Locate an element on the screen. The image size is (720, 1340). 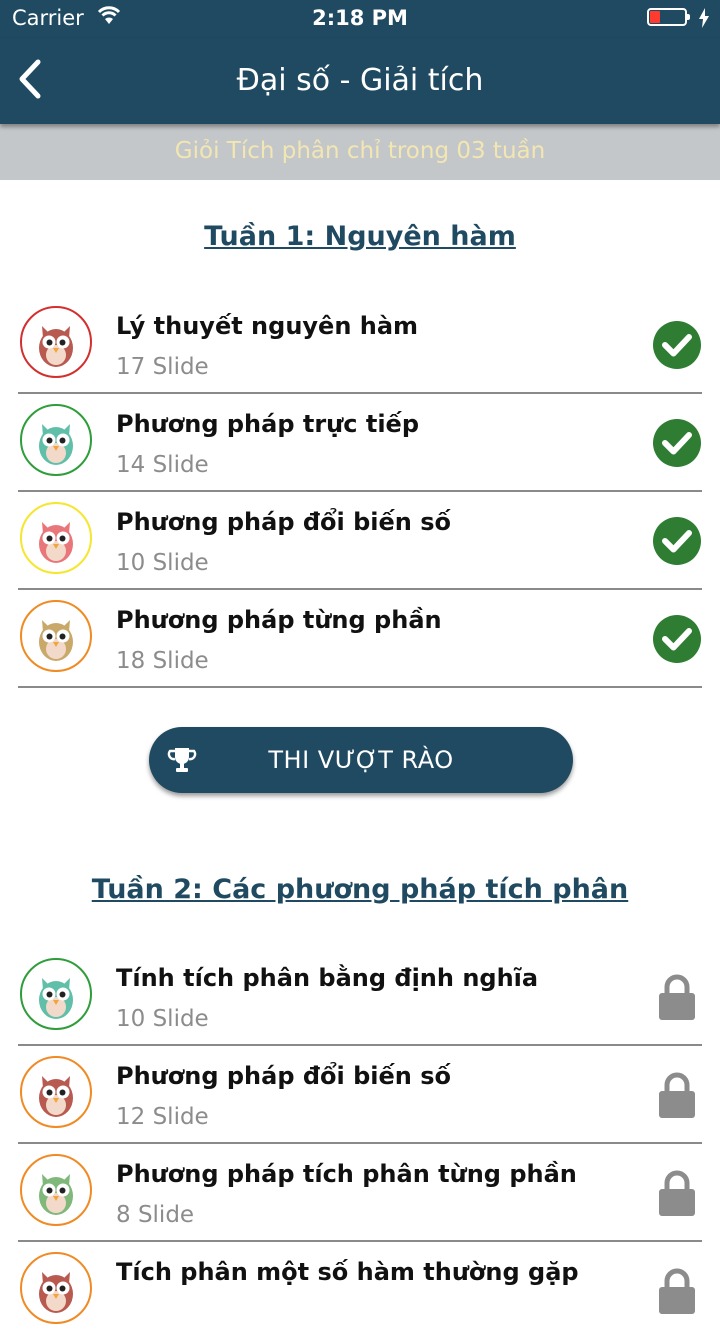
lesson-title: Phương pháp tích phân từng phần is located at coordinates (346, 1174).